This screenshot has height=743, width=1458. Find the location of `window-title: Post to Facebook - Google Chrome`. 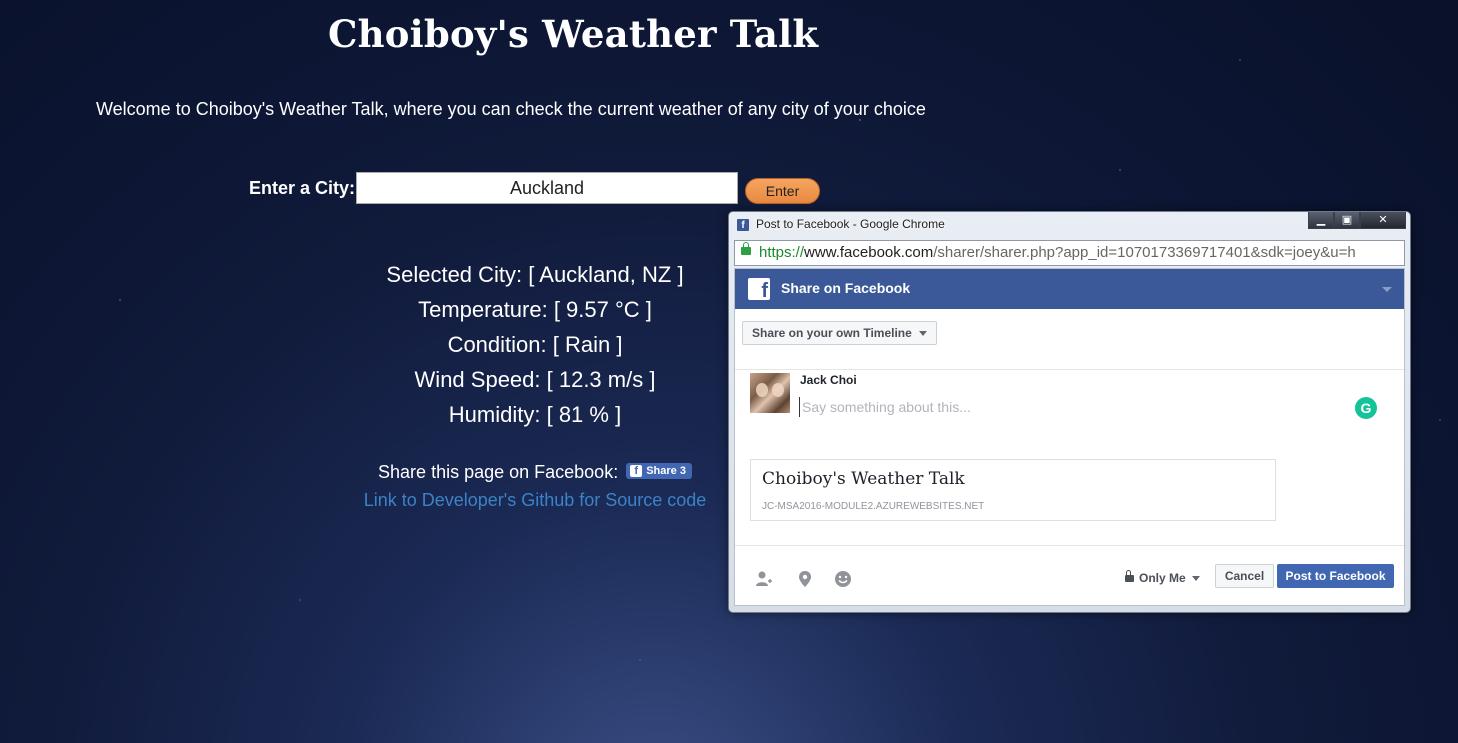

window-title: Post to Facebook - Google Chrome is located at coordinates (850, 224).